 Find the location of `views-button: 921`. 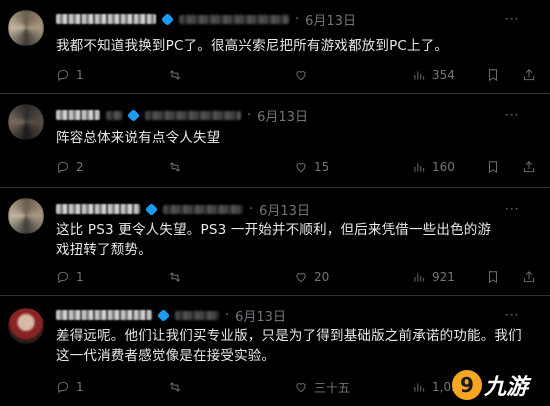

views-button: 921 is located at coordinates (433, 277).